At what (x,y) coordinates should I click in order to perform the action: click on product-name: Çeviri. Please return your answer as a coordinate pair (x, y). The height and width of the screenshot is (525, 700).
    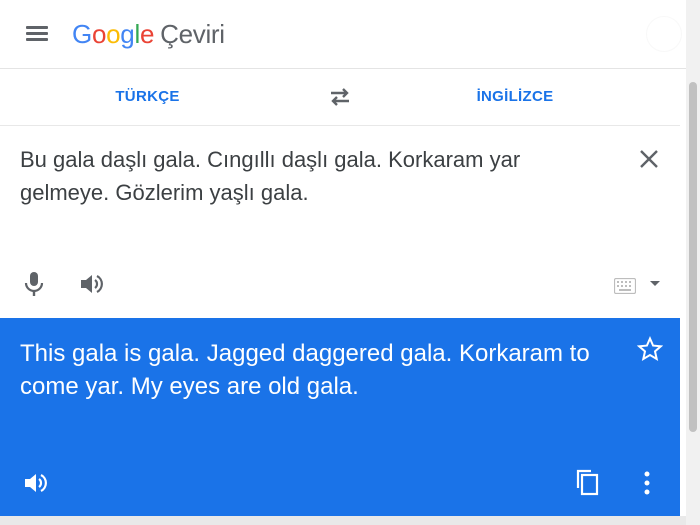
    Looking at the image, I should click on (192, 34).